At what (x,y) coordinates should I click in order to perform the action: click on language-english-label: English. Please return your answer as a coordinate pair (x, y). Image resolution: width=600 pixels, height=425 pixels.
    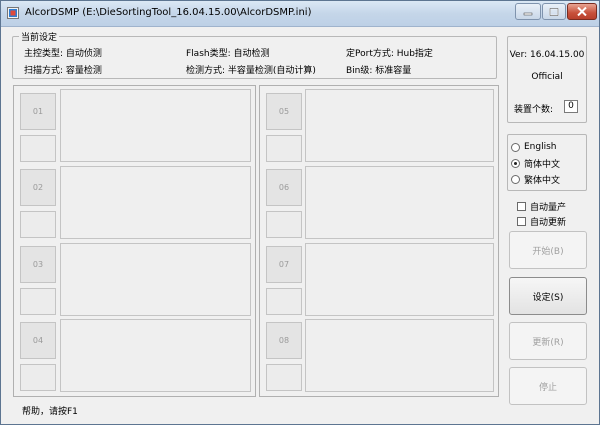
    Looking at the image, I should click on (540, 147).